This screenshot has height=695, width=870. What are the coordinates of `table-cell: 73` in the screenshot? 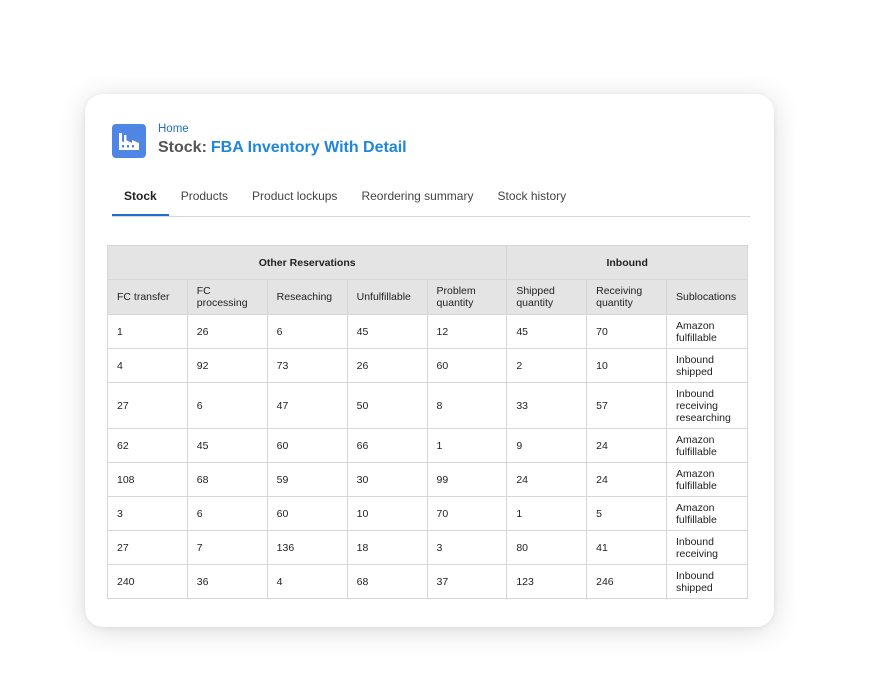 It's located at (307, 365).